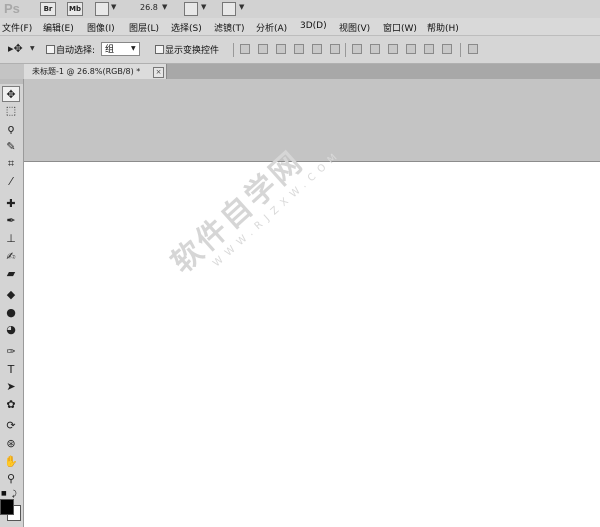 Image resolution: width=600 pixels, height=527 pixels. What do you see at coordinates (443, 27) in the screenshot?
I see `menu-help: 帮助(H)` at bounding box center [443, 27].